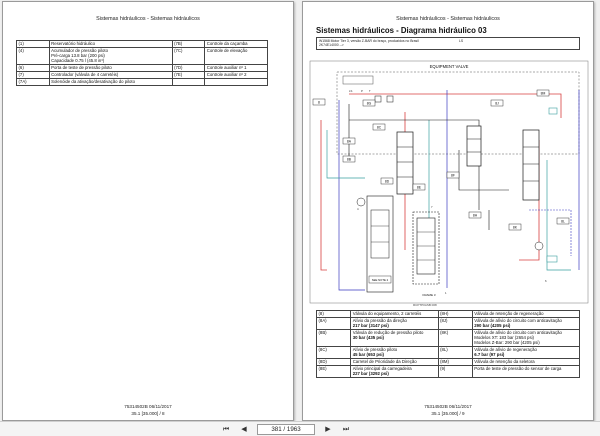 Image resolution: width=600 pixels, height=436 pixels. I want to click on component-code: (7), so click(33, 74).